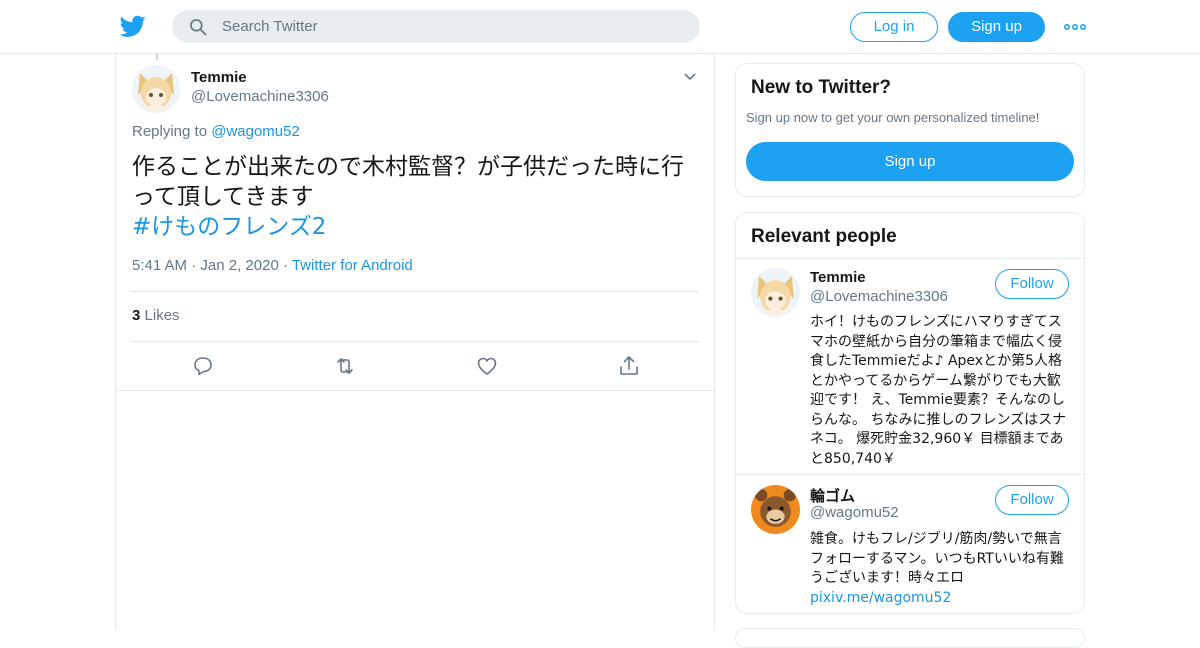 This screenshot has height=648, width=1200. I want to click on reply-target-link: @wagomu52, so click(255, 131).